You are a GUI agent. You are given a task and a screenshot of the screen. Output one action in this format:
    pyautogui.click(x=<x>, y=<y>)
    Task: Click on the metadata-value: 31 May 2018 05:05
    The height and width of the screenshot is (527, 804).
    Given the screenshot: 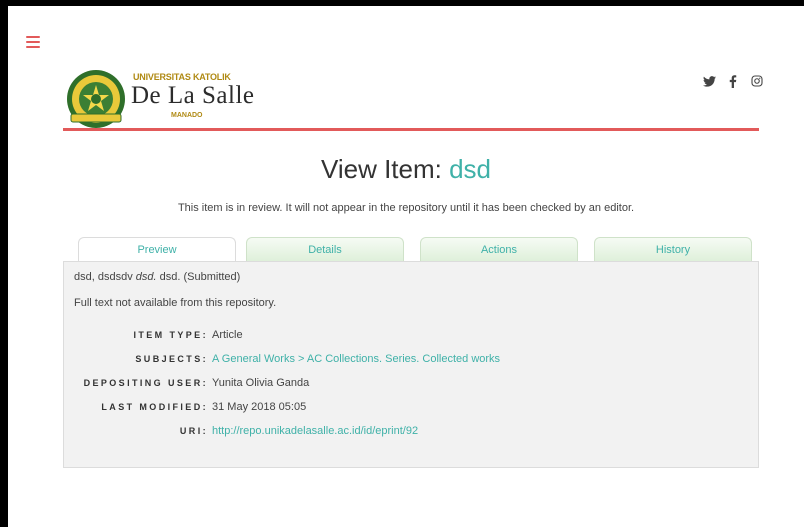 What is the action you would take?
    pyautogui.click(x=259, y=407)
    